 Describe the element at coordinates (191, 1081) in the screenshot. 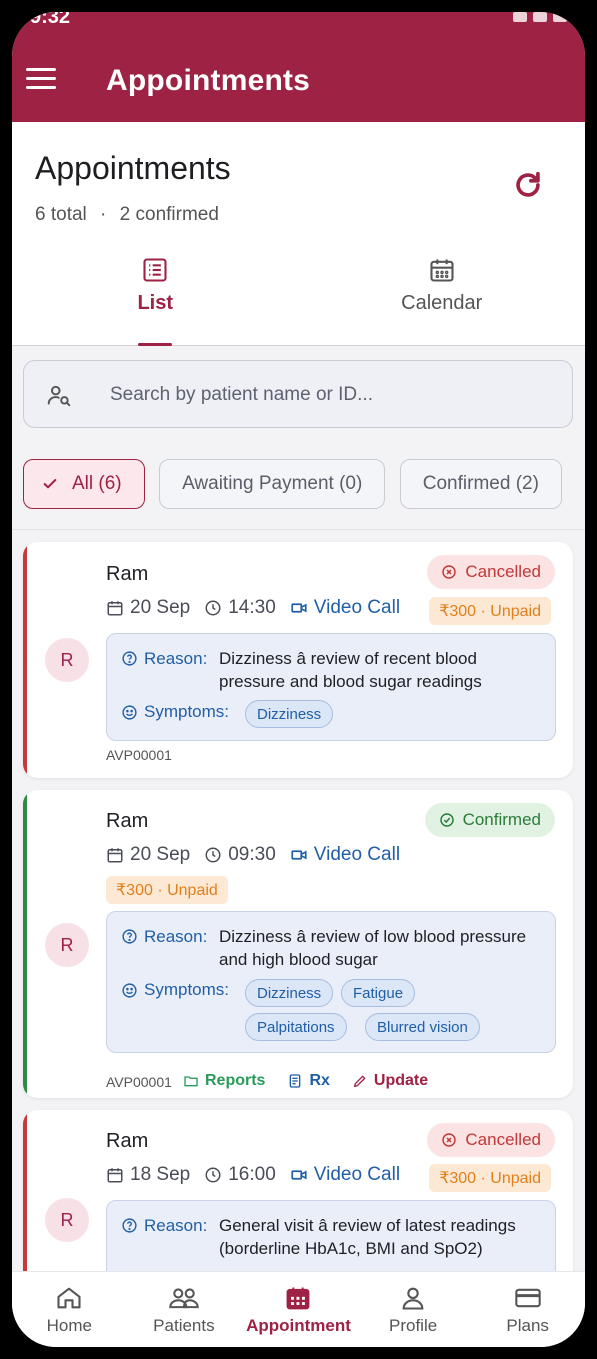

I see `folder-icon` at that location.